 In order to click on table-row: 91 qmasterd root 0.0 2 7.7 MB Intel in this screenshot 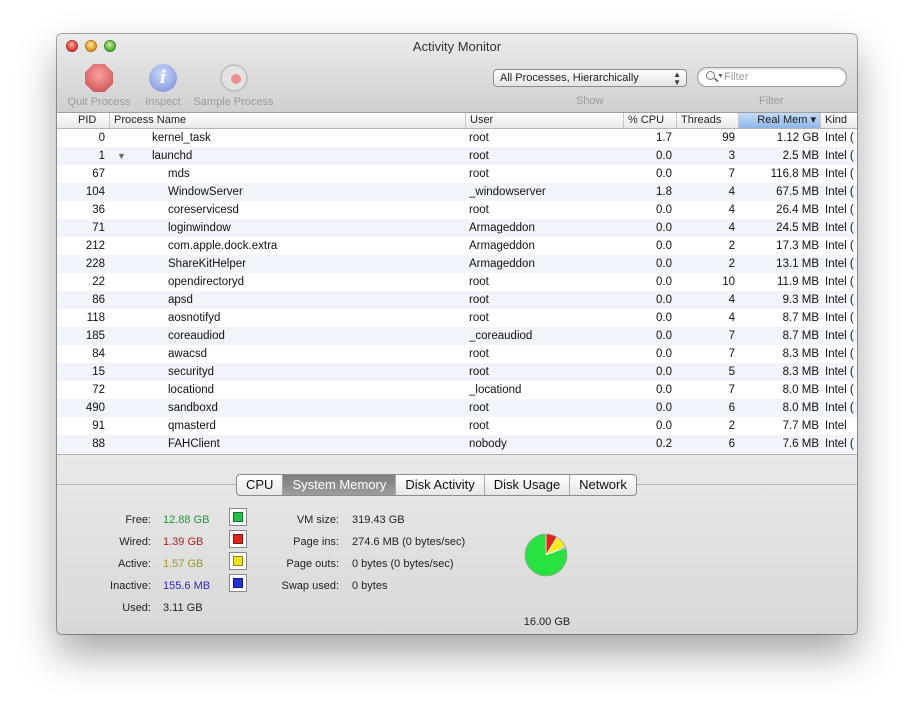, I will do `click(457, 426)`.